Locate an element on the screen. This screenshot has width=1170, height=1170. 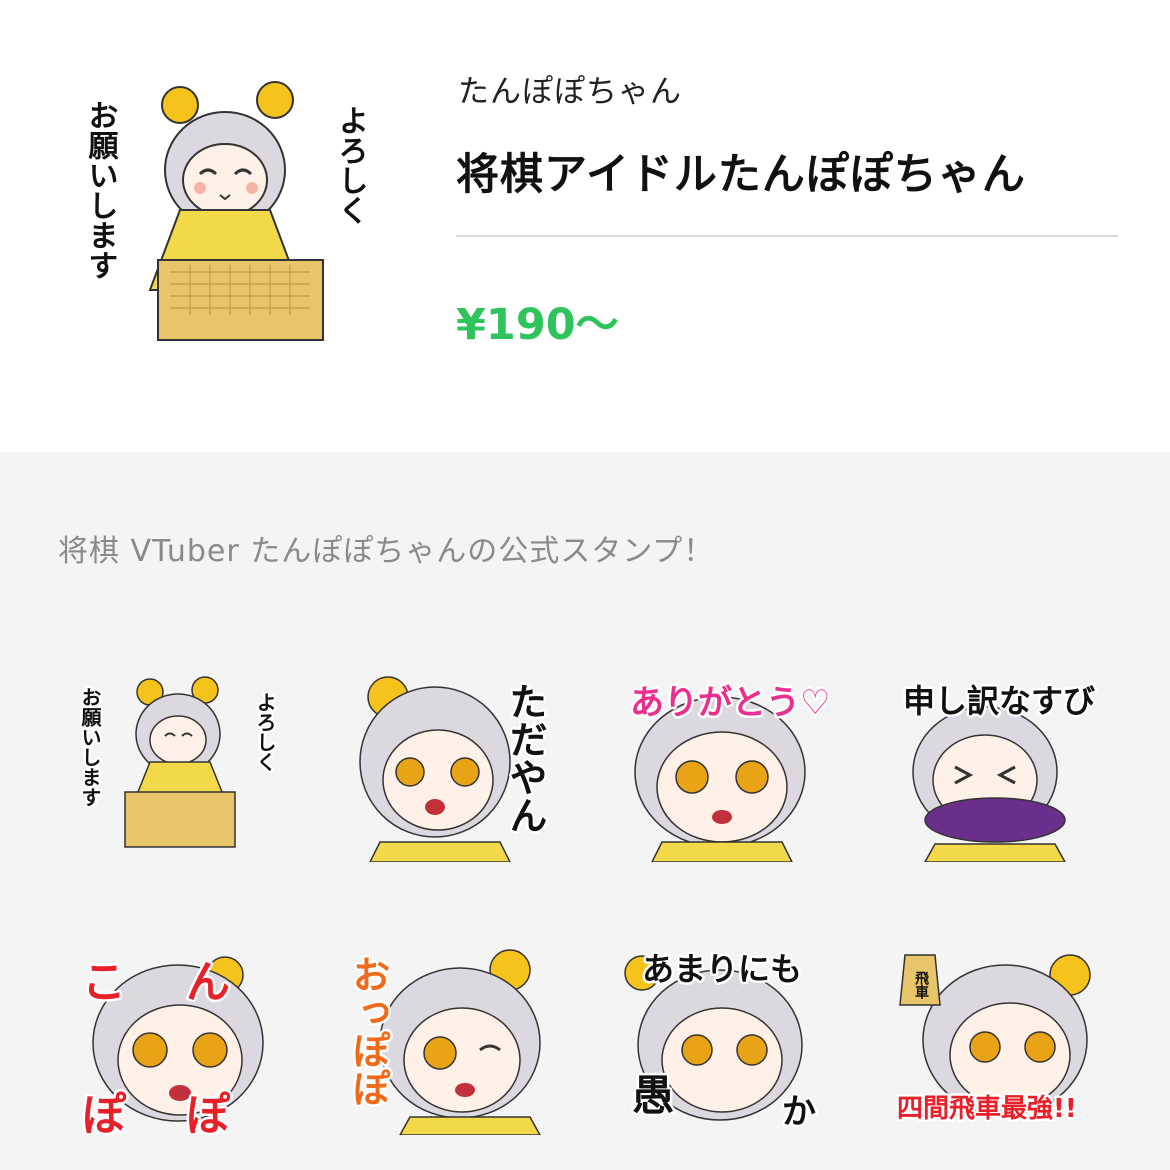
sticker-title: 将棋アイドルたんぽぽちゃん is located at coordinates (741, 175).